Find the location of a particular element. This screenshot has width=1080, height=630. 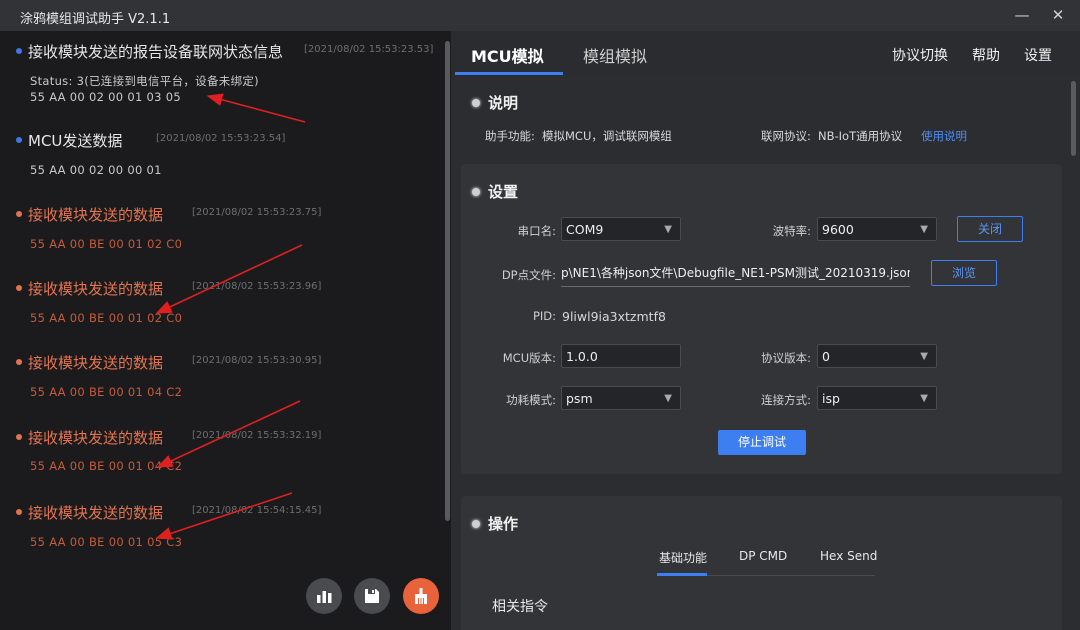

port-select: COM9 ▼ is located at coordinates (621, 229).